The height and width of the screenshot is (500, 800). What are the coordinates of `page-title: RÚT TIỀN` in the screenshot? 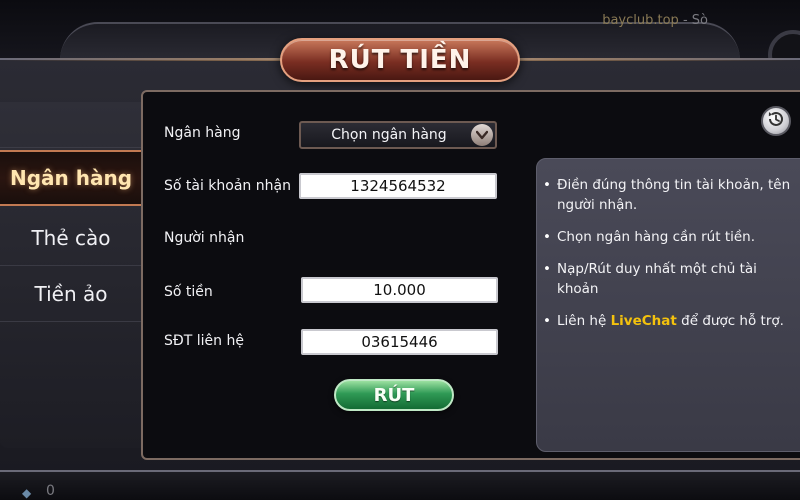 It's located at (400, 60).